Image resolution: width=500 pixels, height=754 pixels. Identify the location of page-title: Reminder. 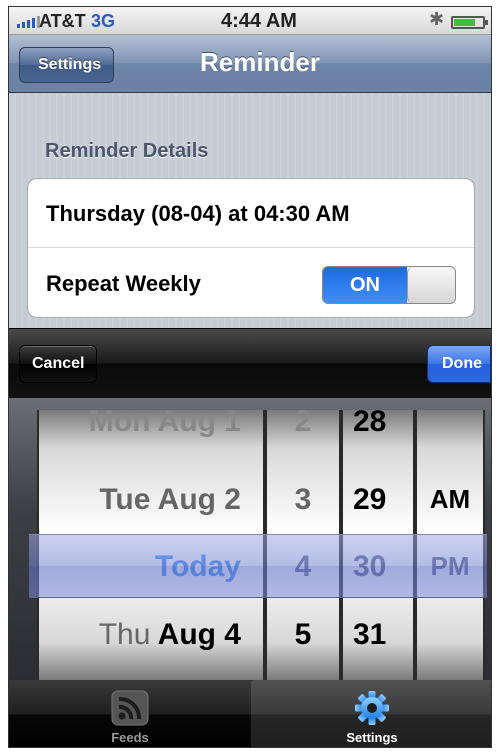
(260, 62).